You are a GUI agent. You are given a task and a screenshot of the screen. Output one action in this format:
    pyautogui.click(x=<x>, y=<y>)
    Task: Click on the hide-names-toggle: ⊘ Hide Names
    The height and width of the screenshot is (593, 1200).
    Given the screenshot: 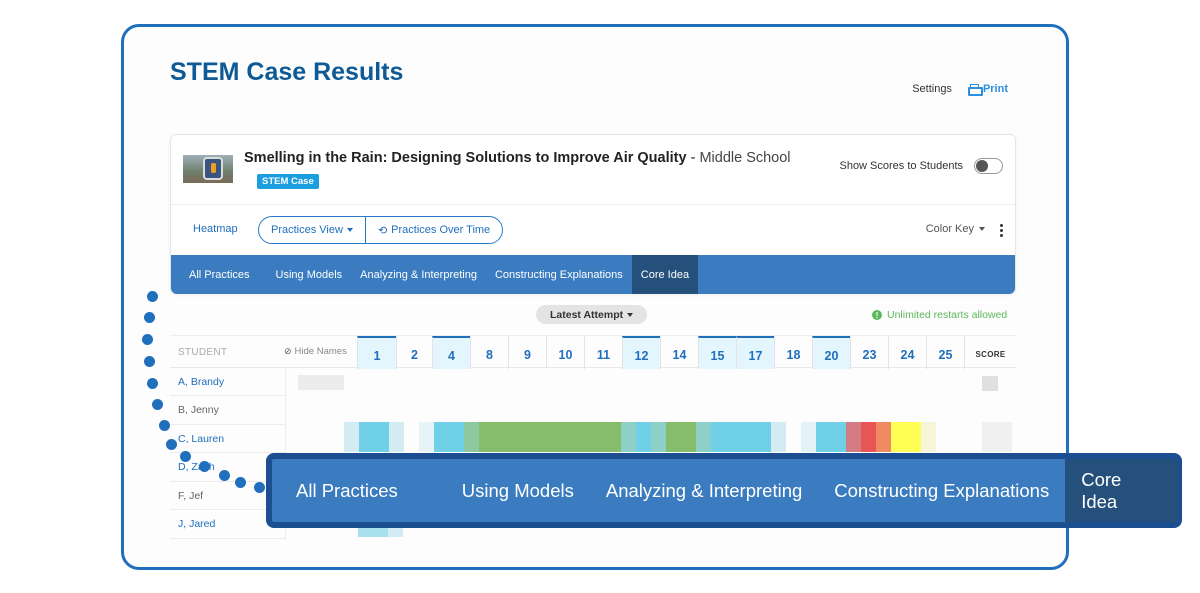 What is the action you would take?
    pyautogui.click(x=315, y=351)
    